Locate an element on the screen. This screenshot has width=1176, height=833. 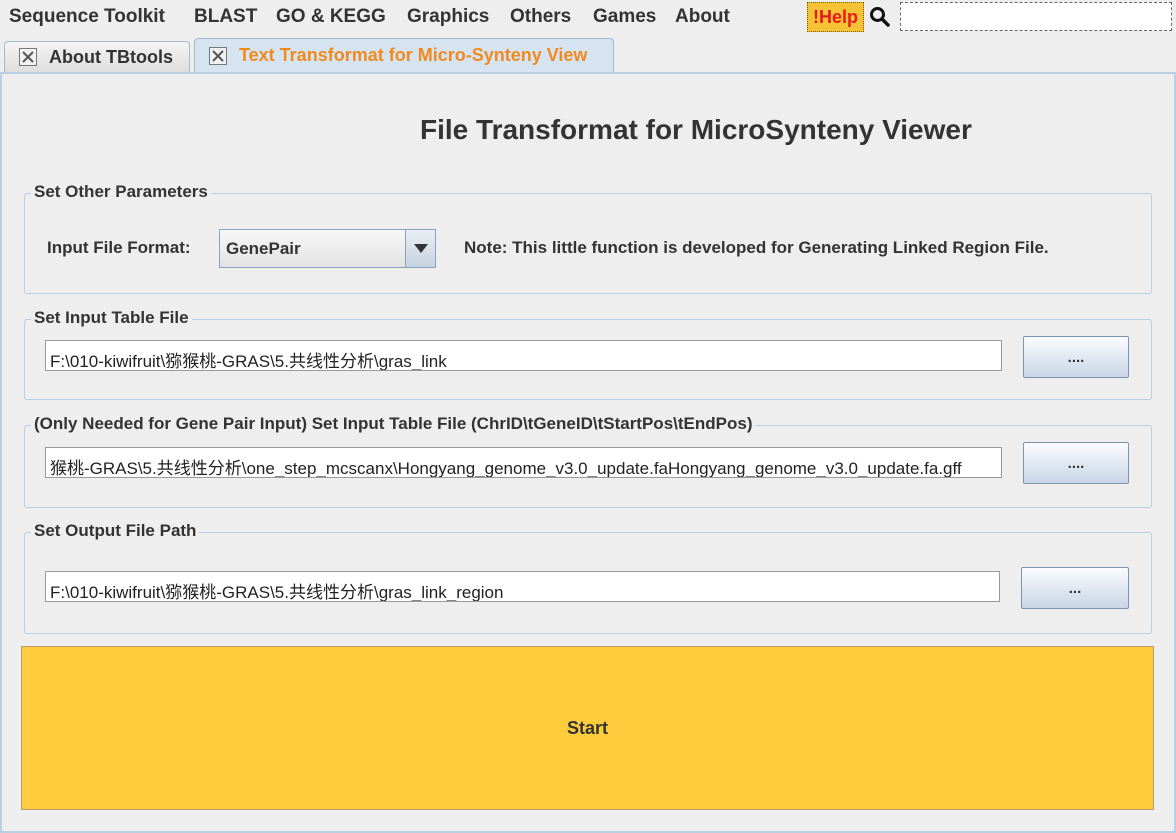
menu-go-kegg: GO & KEGG is located at coordinates (331, 17).